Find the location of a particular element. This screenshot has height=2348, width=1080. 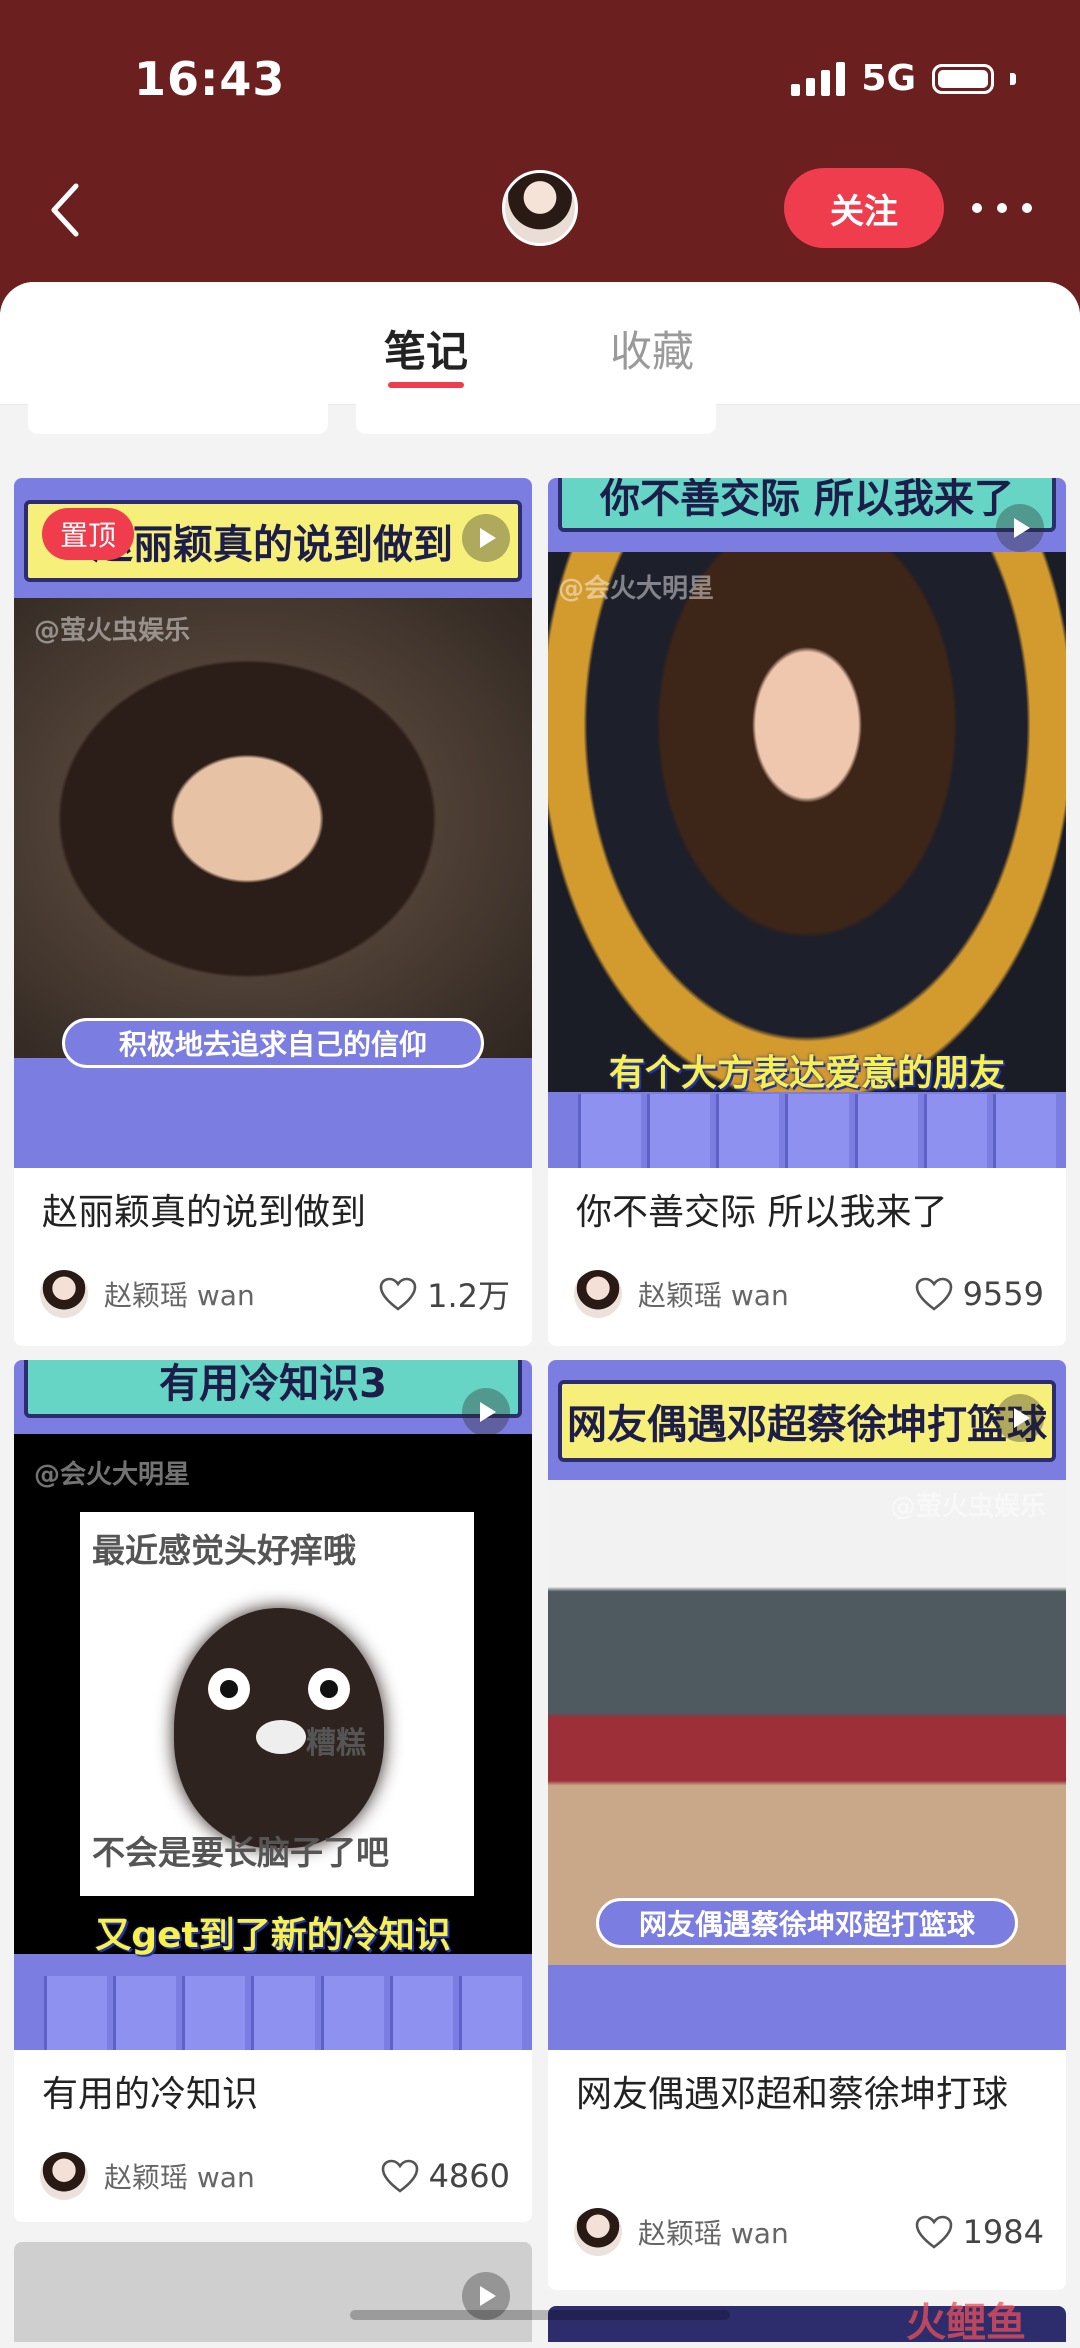

cover-banner: 网友偶遇邓超蔡徐坤打篮球 is located at coordinates (807, 1421).